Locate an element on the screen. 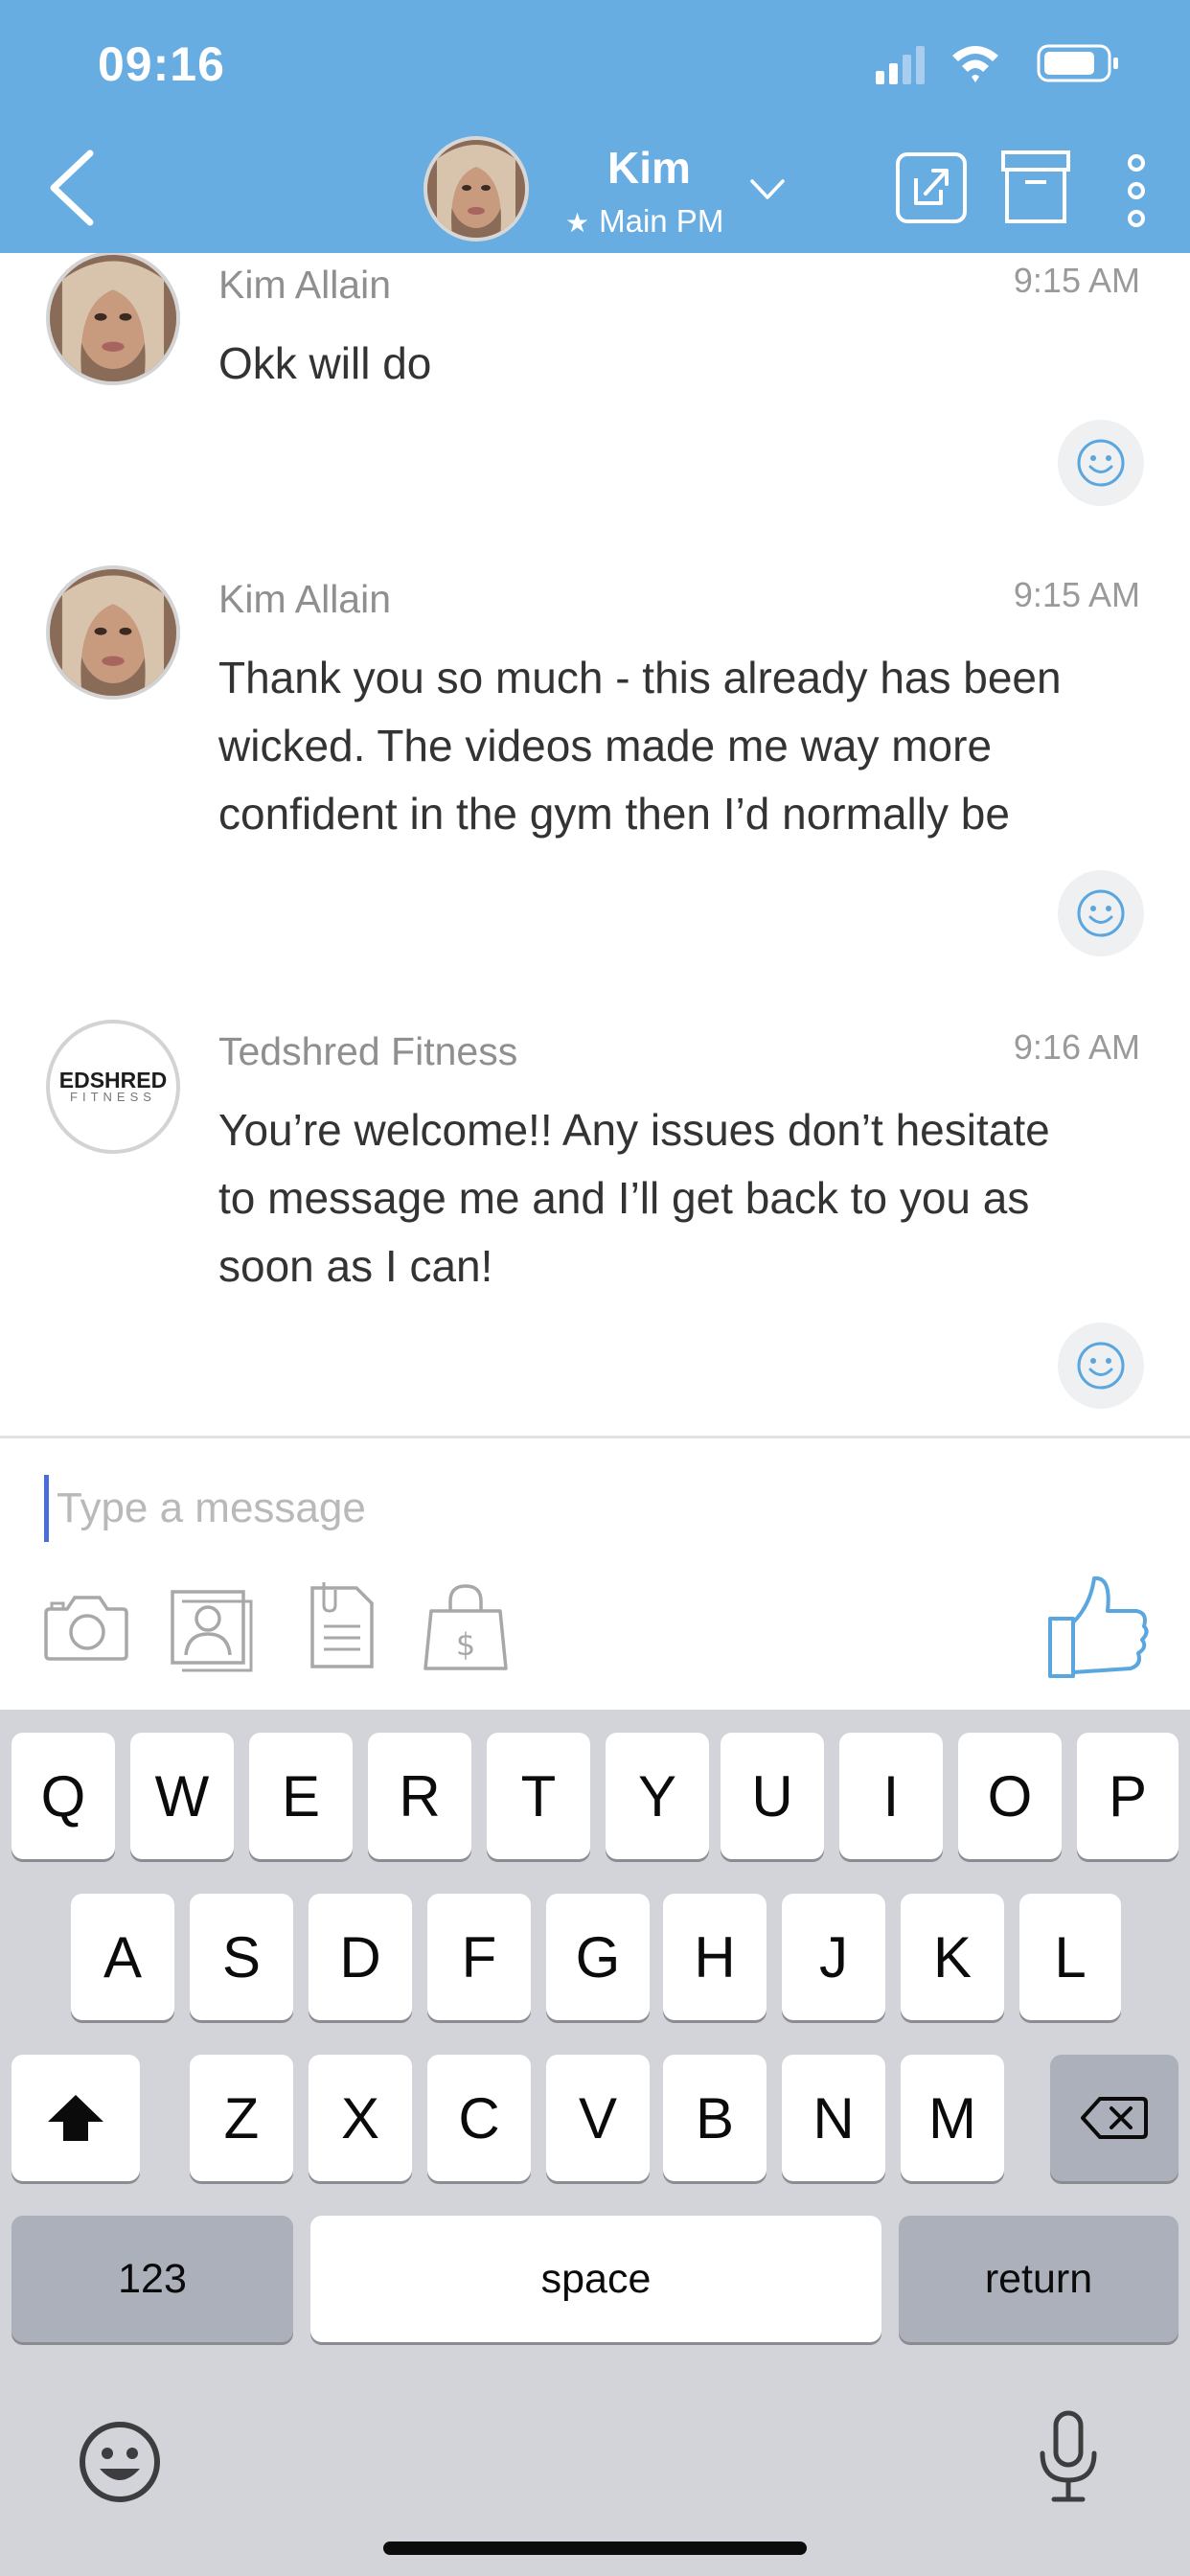 The width and height of the screenshot is (1190, 2576). star-icon: ★ is located at coordinates (577, 223).